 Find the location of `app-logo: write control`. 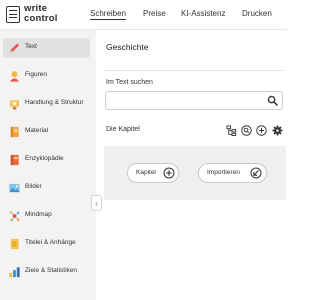

app-logo: write control is located at coordinates (36, 15).